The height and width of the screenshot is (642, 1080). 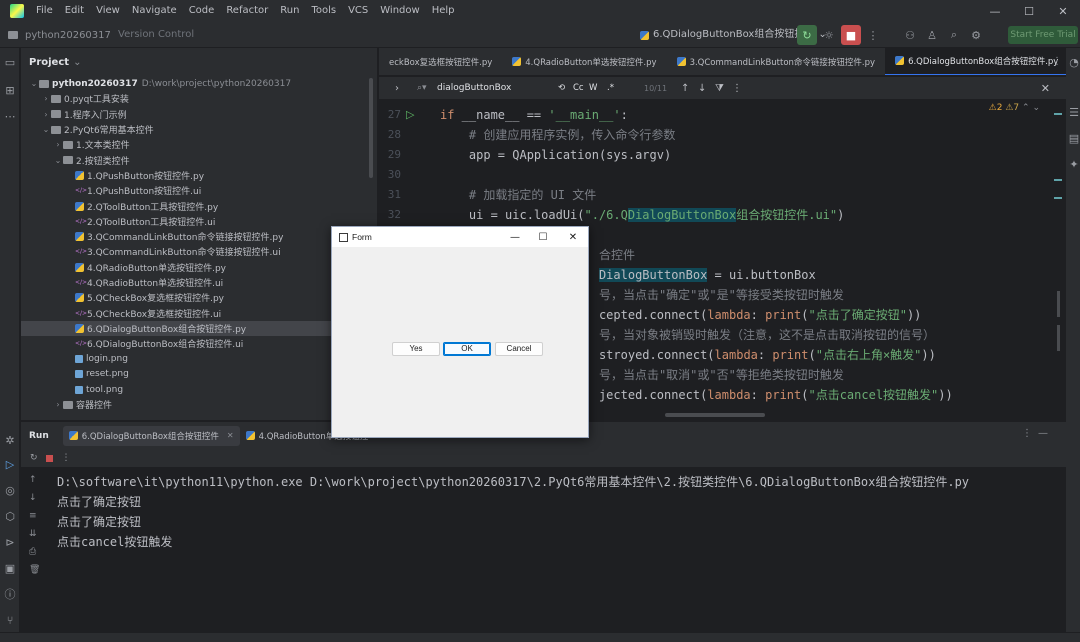 I want to click on ok-button: OK, so click(x=467, y=349).